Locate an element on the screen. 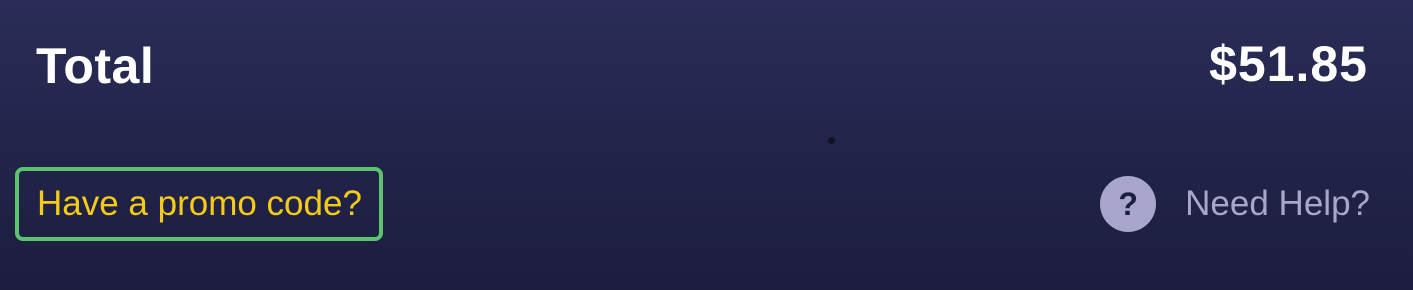  promo-code-link: Have a promo code? is located at coordinates (199, 204).